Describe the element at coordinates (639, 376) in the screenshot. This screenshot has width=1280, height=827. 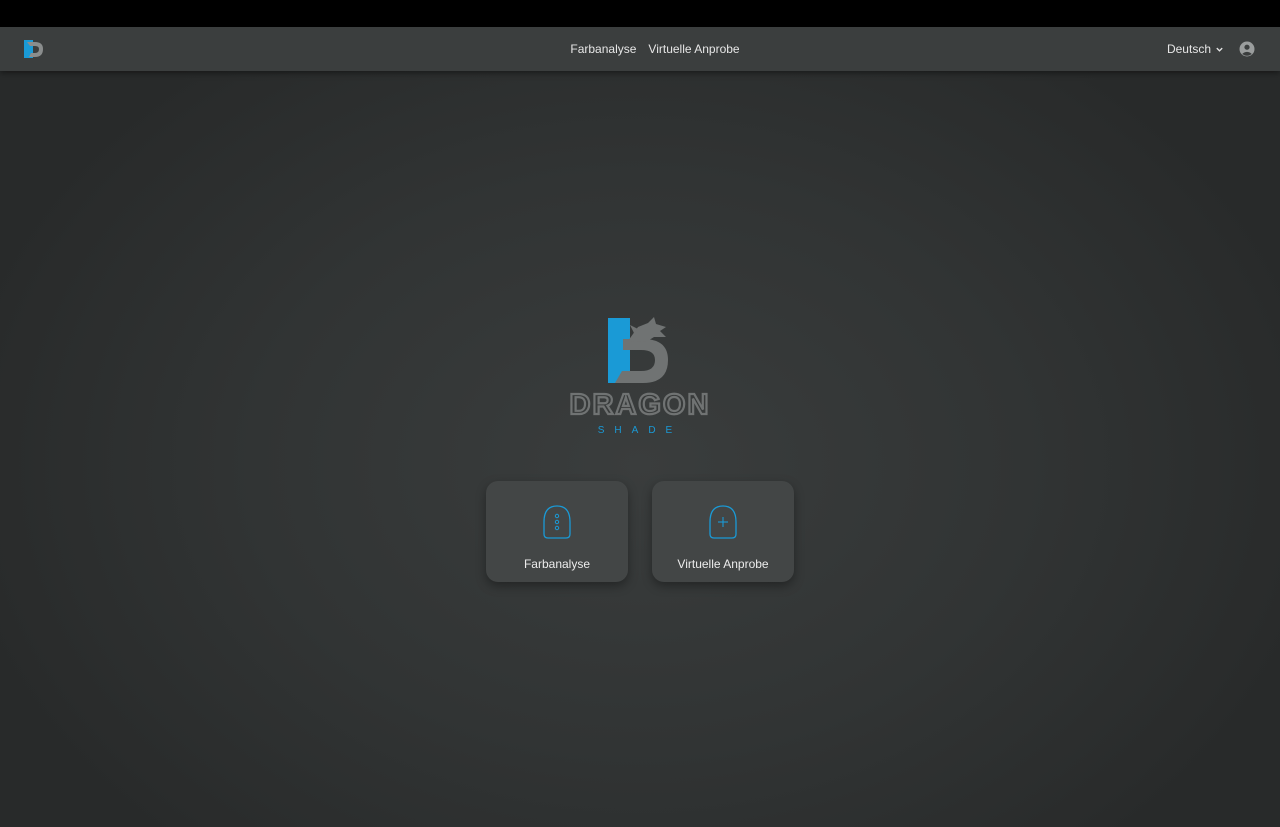
I see `dragon-shade-brand-logo: DRAGON SHADE` at that location.